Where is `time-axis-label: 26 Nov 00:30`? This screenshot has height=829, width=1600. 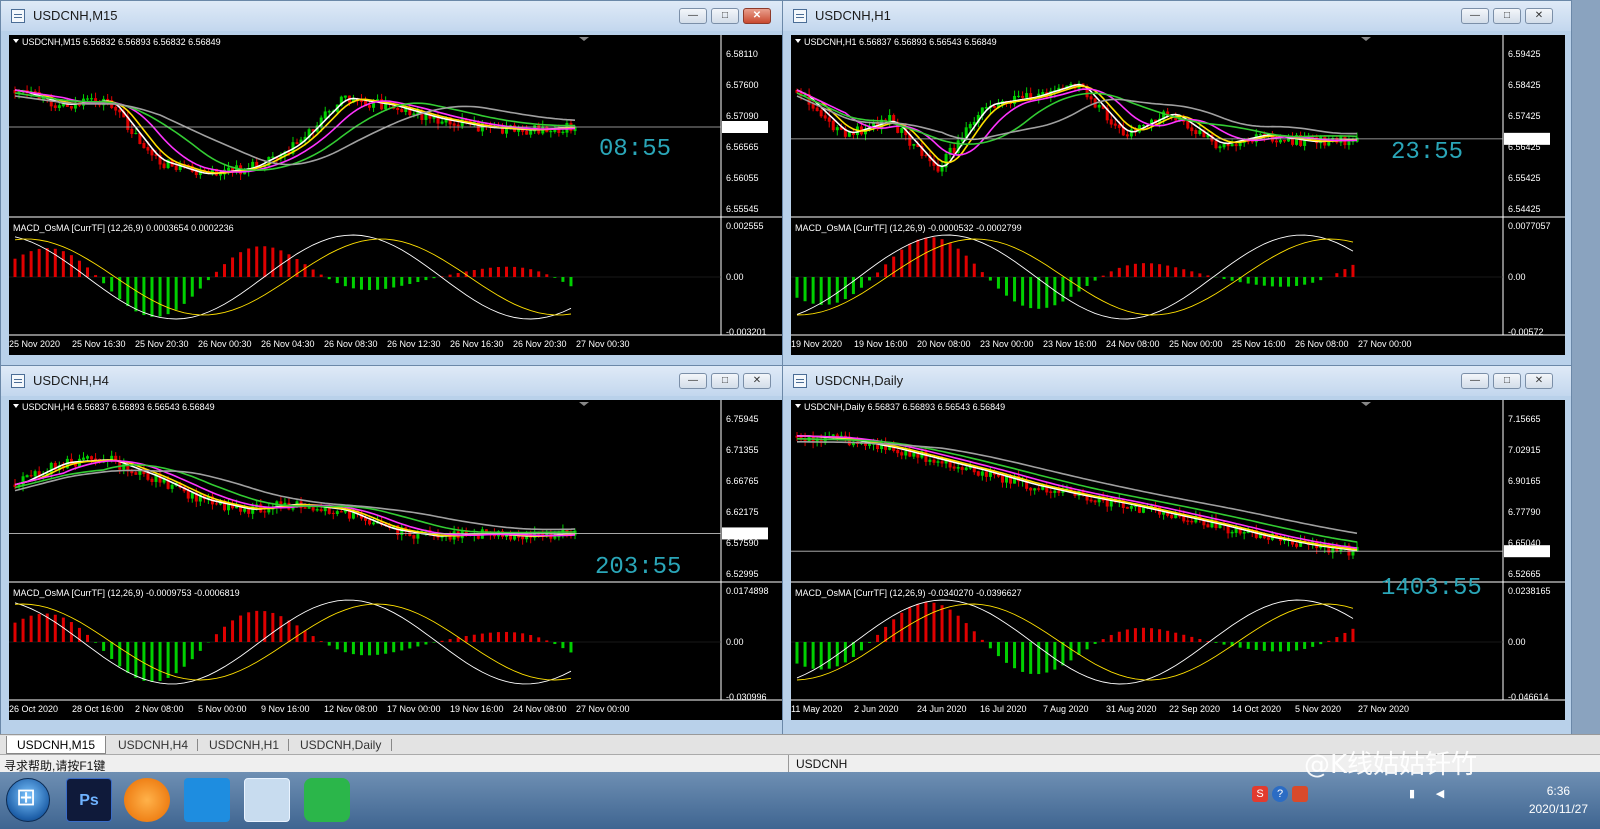 time-axis-label: 26 Nov 00:30 is located at coordinates (225, 344).